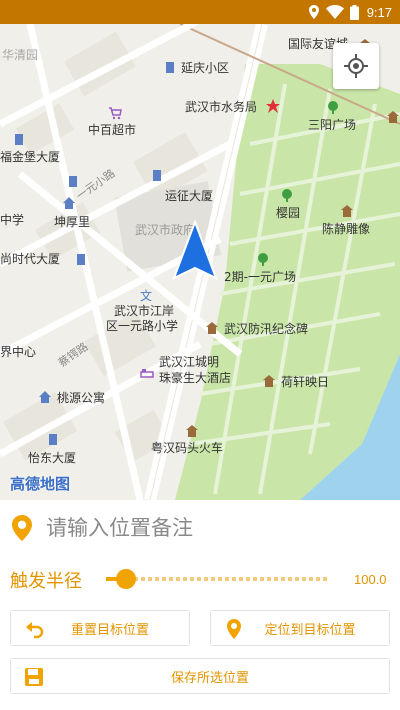 This screenshot has height=710, width=400. Describe the element at coordinates (305, 382) in the screenshot. I see `poi-label: 荷轩映日` at that location.